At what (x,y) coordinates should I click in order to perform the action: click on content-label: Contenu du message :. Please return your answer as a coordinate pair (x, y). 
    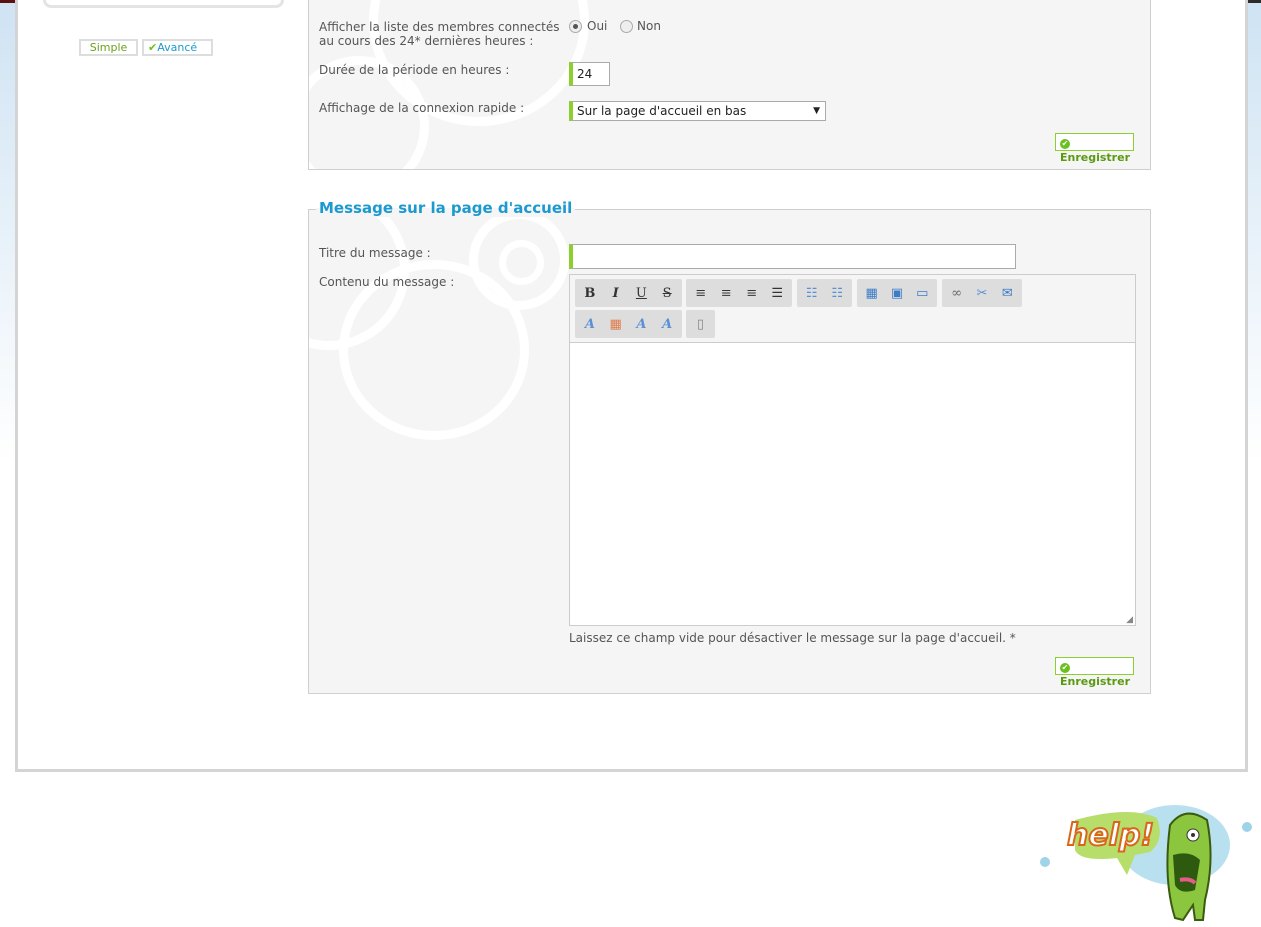
    Looking at the image, I should click on (387, 282).